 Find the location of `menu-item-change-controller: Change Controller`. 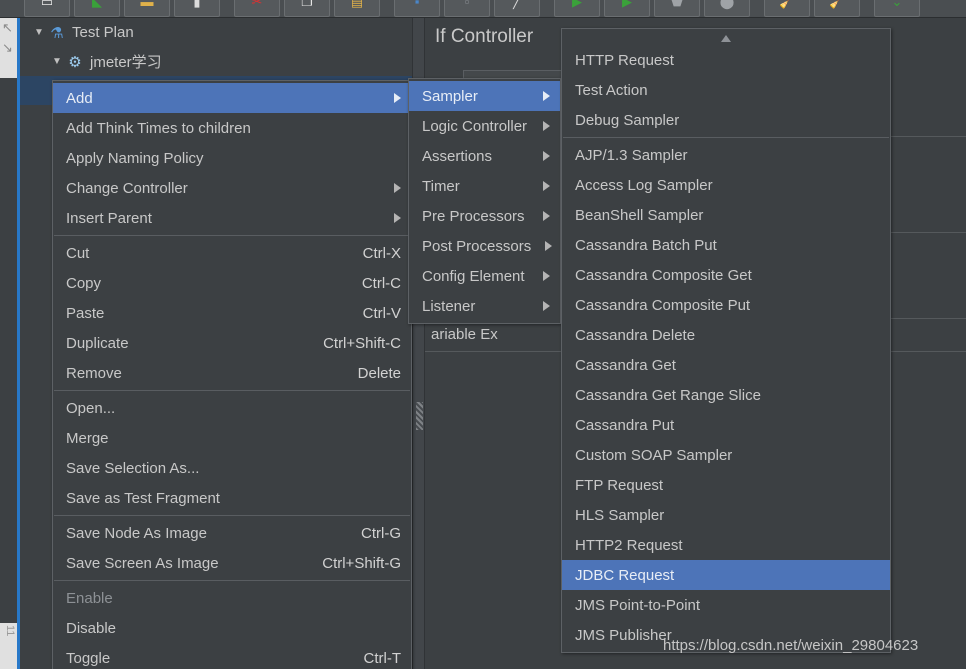

menu-item-change-controller: Change Controller is located at coordinates (232, 188).